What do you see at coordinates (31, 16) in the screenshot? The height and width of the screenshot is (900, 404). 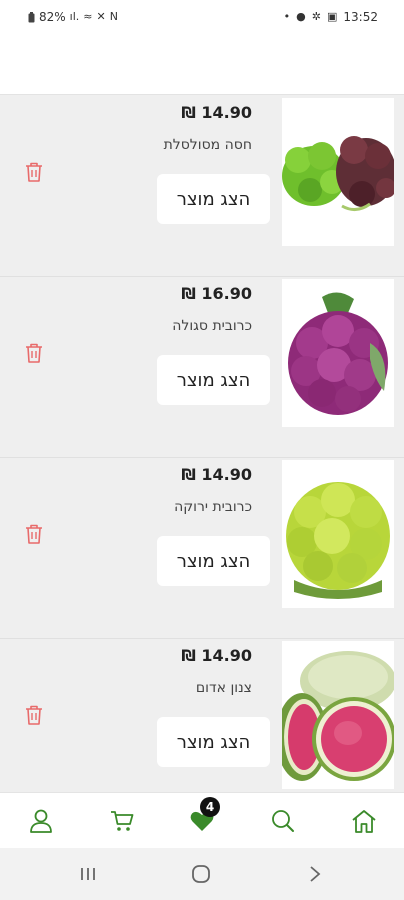 I see `battery-icon` at bounding box center [31, 16].